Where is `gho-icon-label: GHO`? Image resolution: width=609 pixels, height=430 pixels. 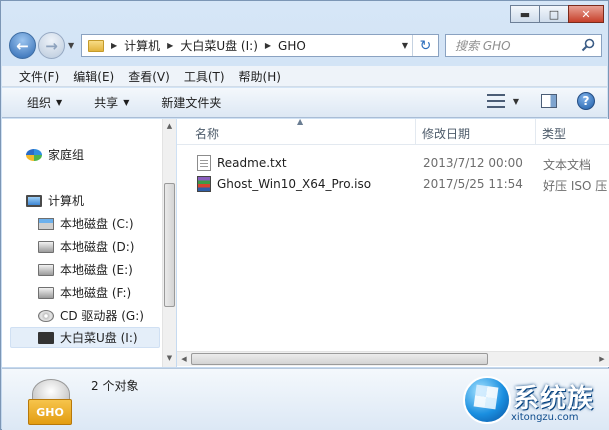
gho-icon-label: GHO is located at coordinates (50, 412).